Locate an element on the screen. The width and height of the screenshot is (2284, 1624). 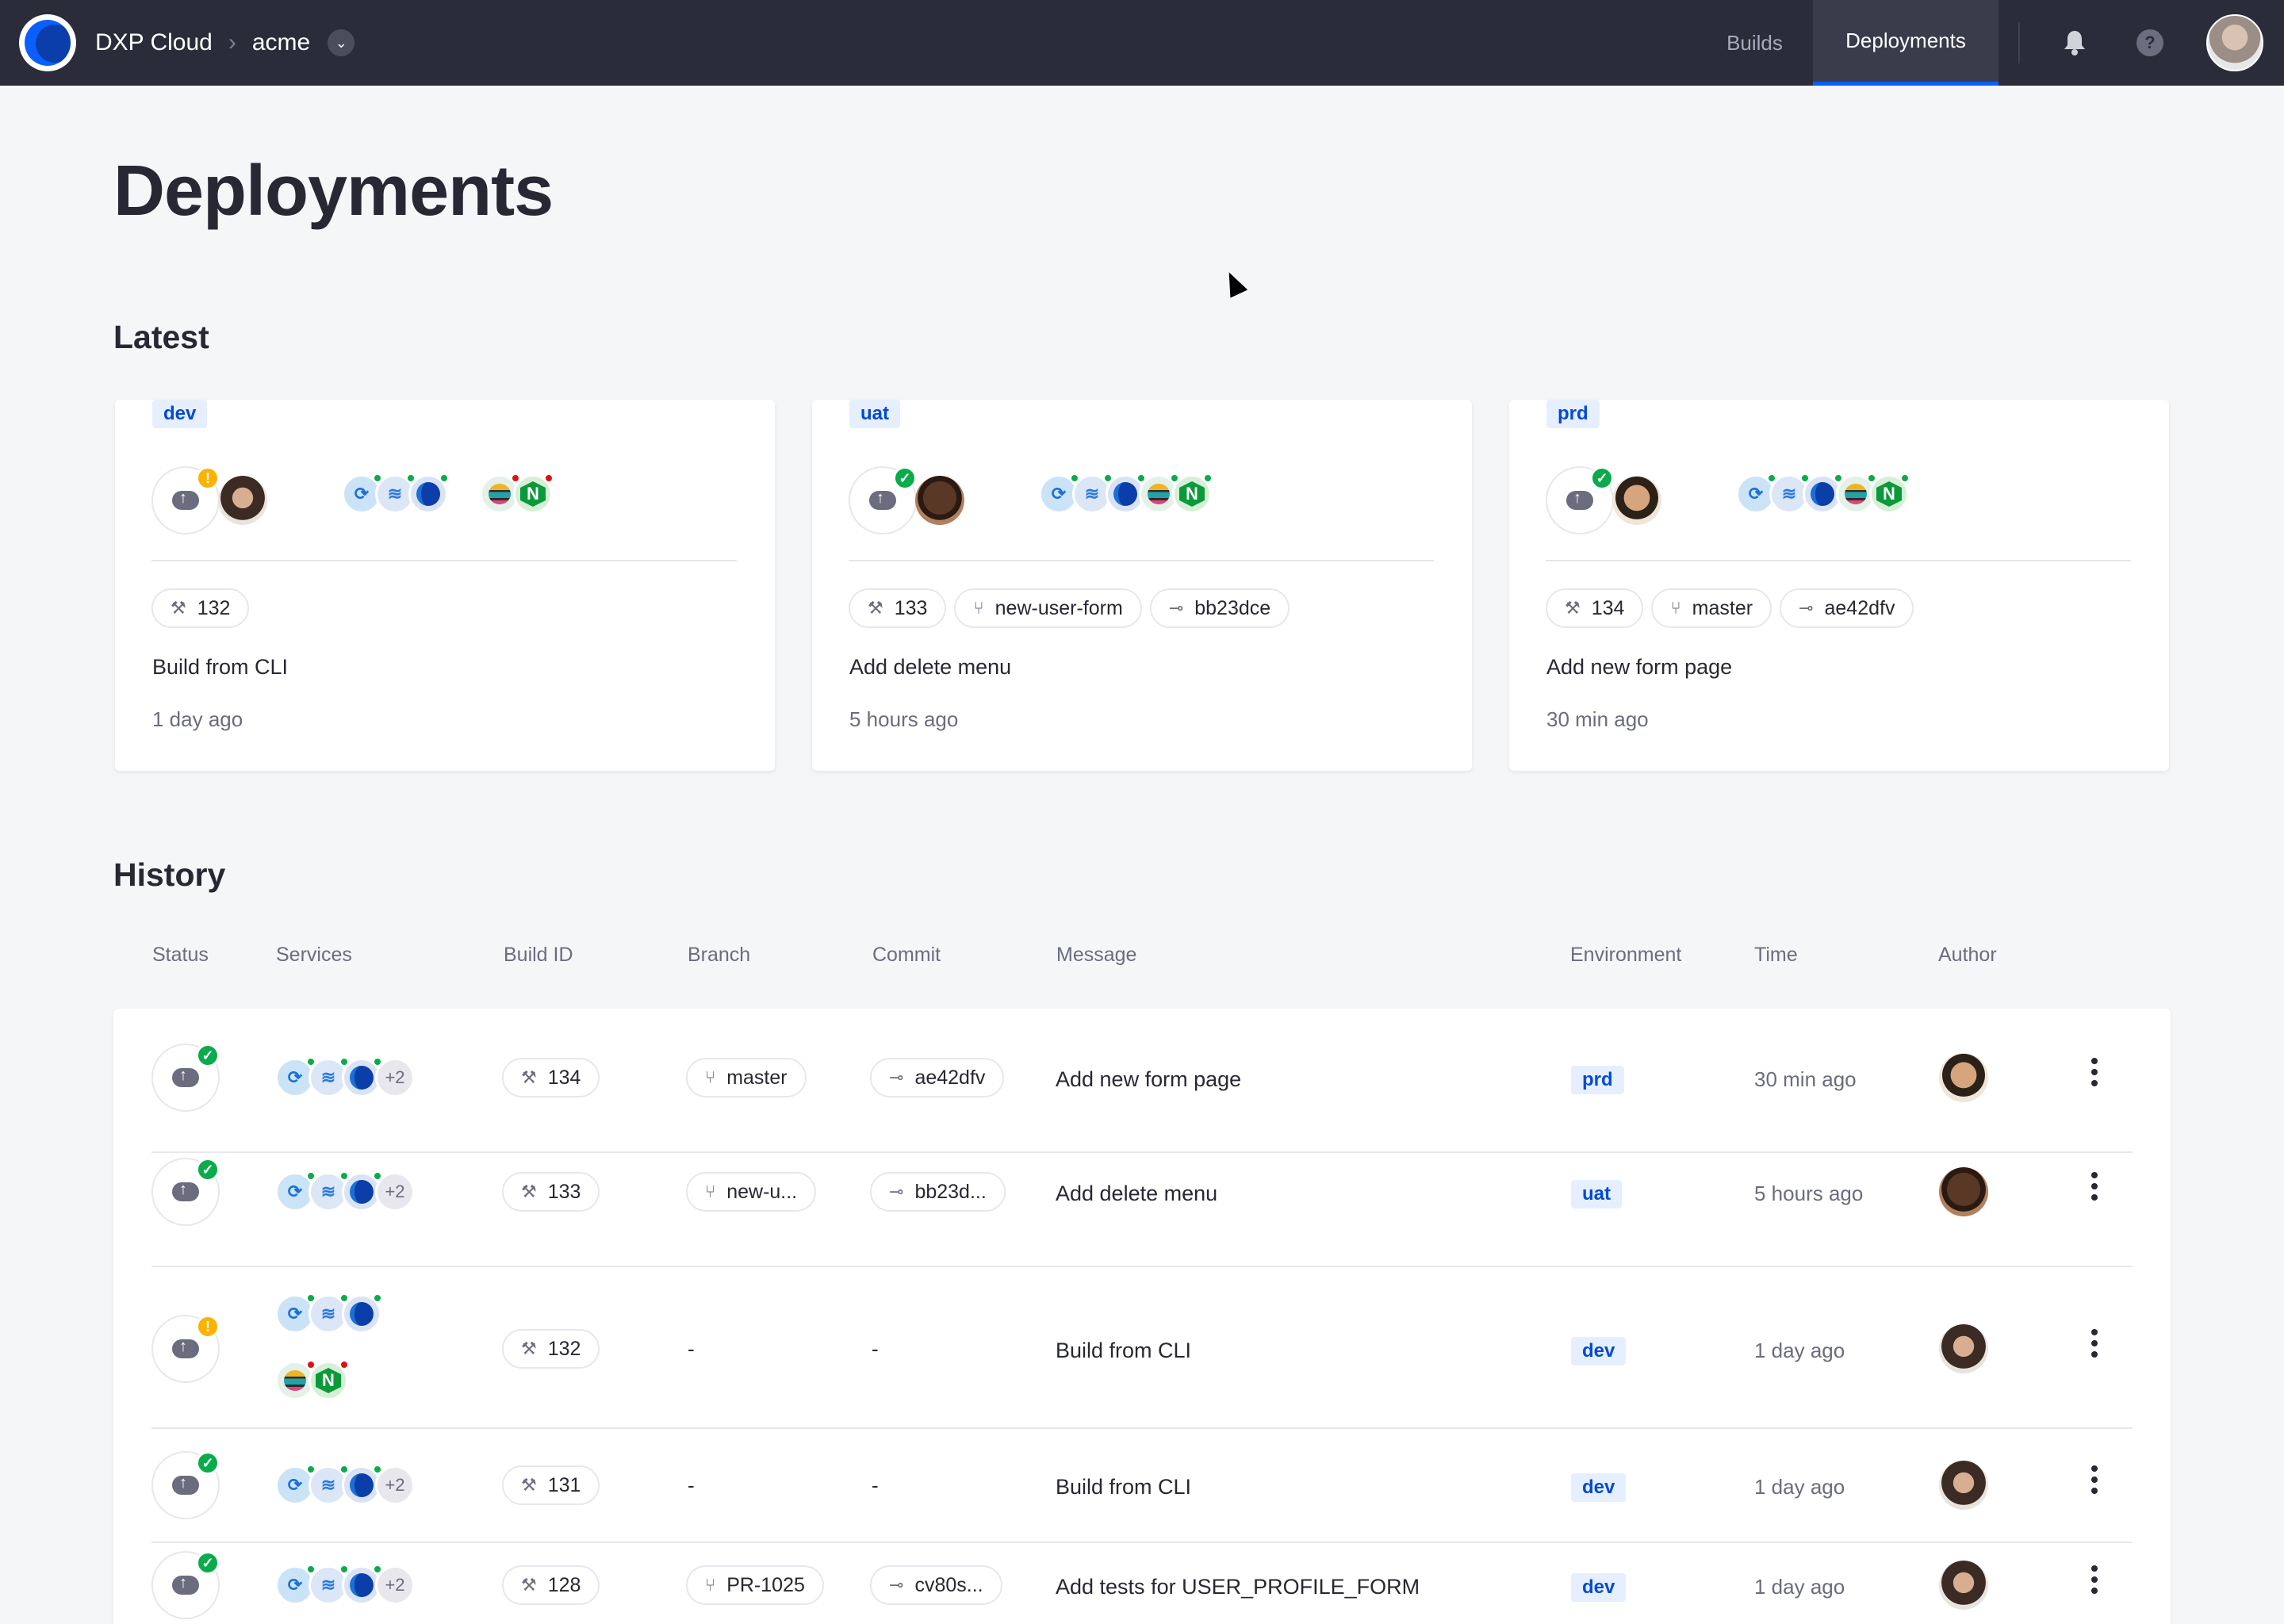
liferay-service-icon is located at coordinates (362, 1313).